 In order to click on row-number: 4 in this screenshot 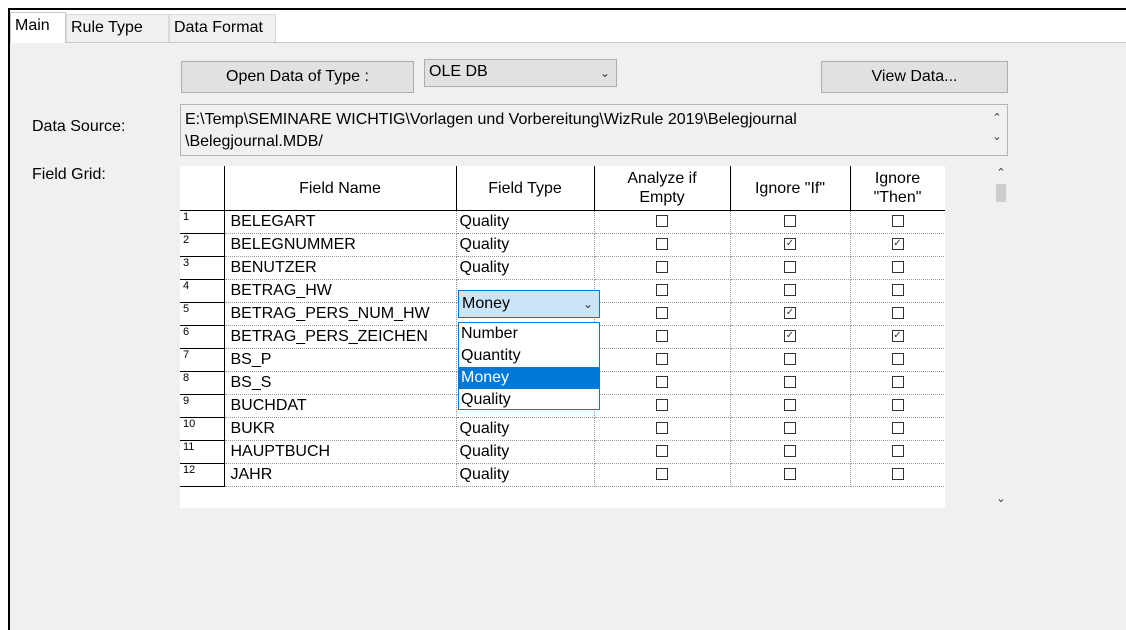, I will do `click(202, 291)`.